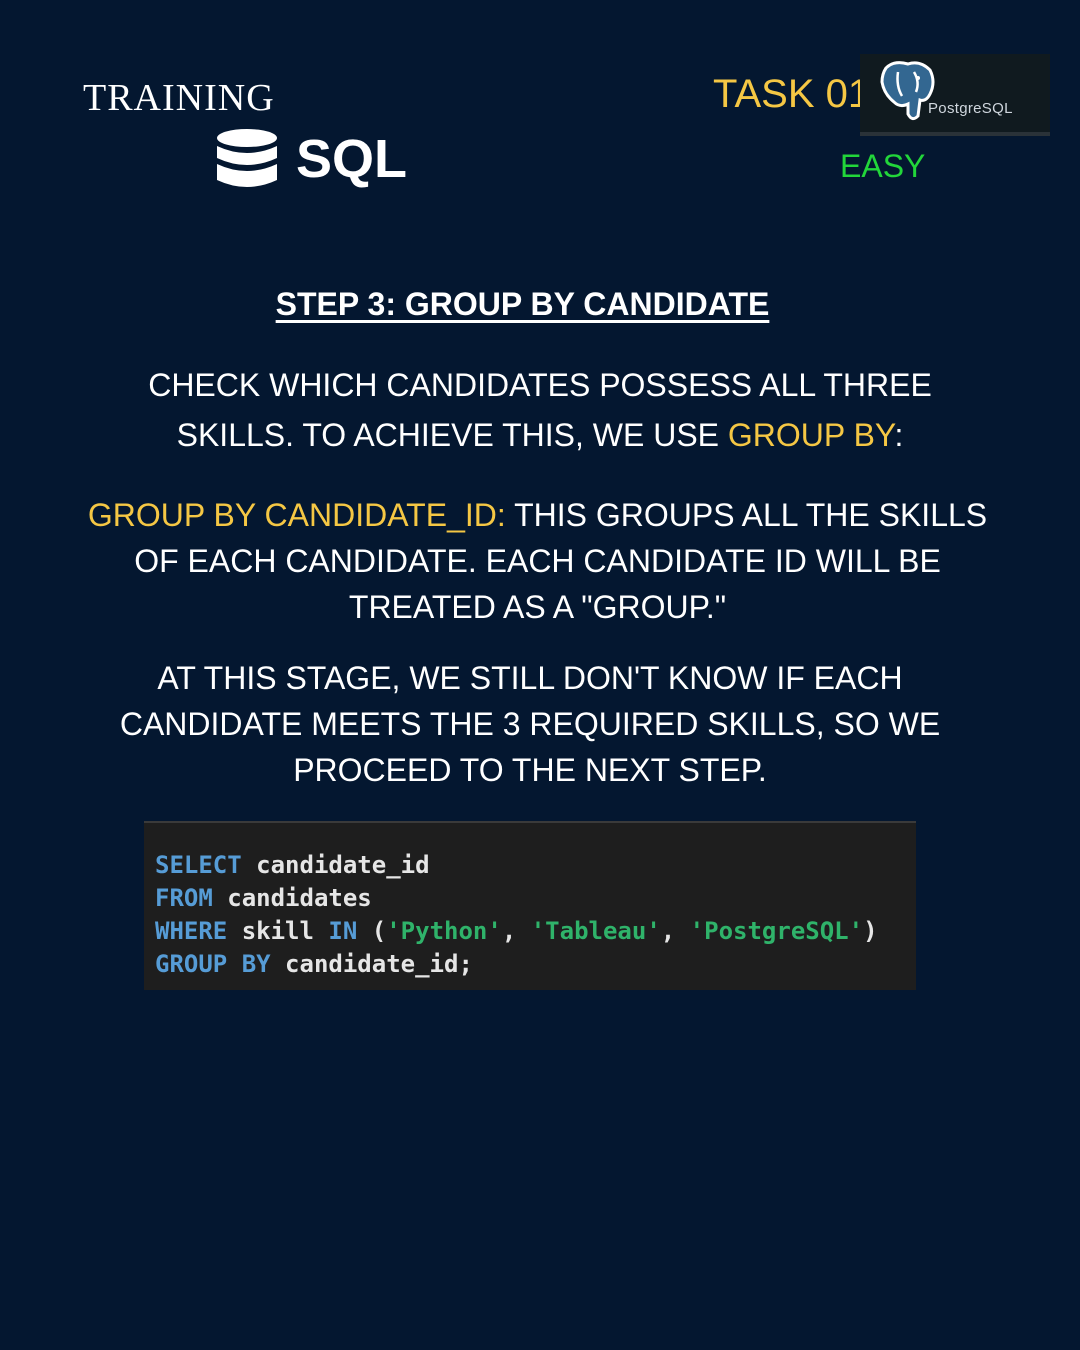 The height and width of the screenshot is (1350, 1080). Describe the element at coordinates (352, 159) in the screenshot. I see `sql-logo-text: SQL` at that location.